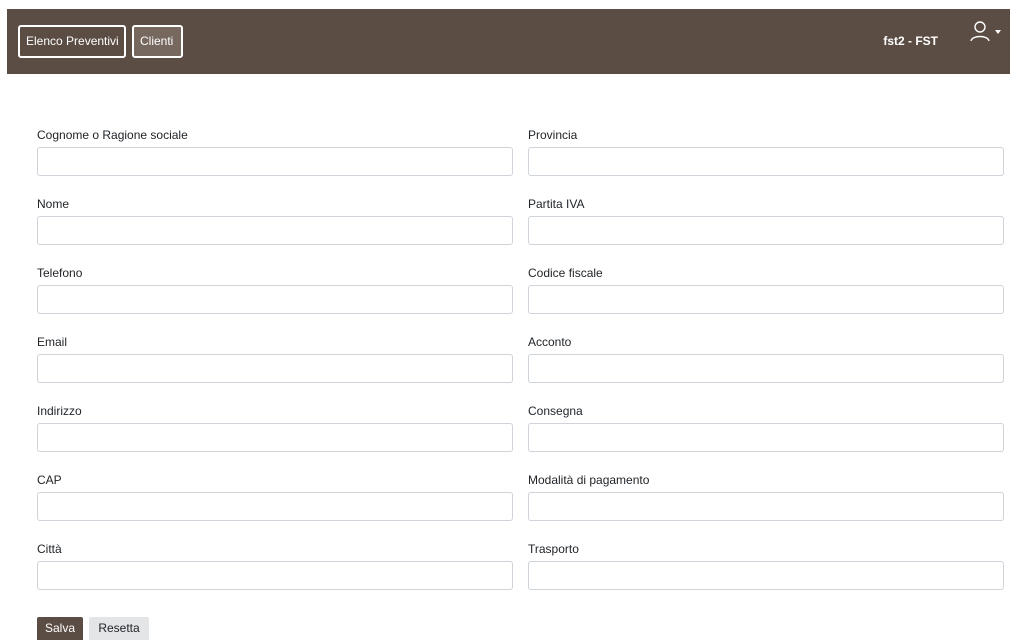  Describe the element at coordinates (119, 628) in the screenshot. I see `reset-button: Resetta` at that location.